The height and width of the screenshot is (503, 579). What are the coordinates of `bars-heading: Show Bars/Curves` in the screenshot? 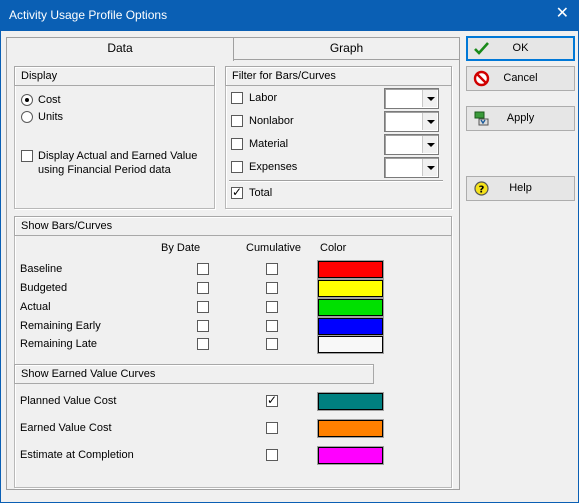 It's located at (233, 226).